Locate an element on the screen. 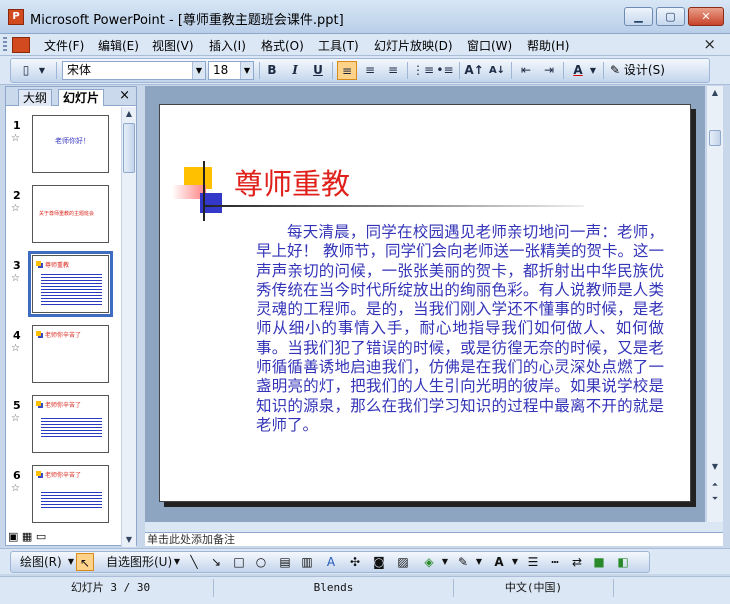 Image resolution: width=730 pixels, height=604 pixels. thumbnail-decoration is located at coordinates (38, 333).